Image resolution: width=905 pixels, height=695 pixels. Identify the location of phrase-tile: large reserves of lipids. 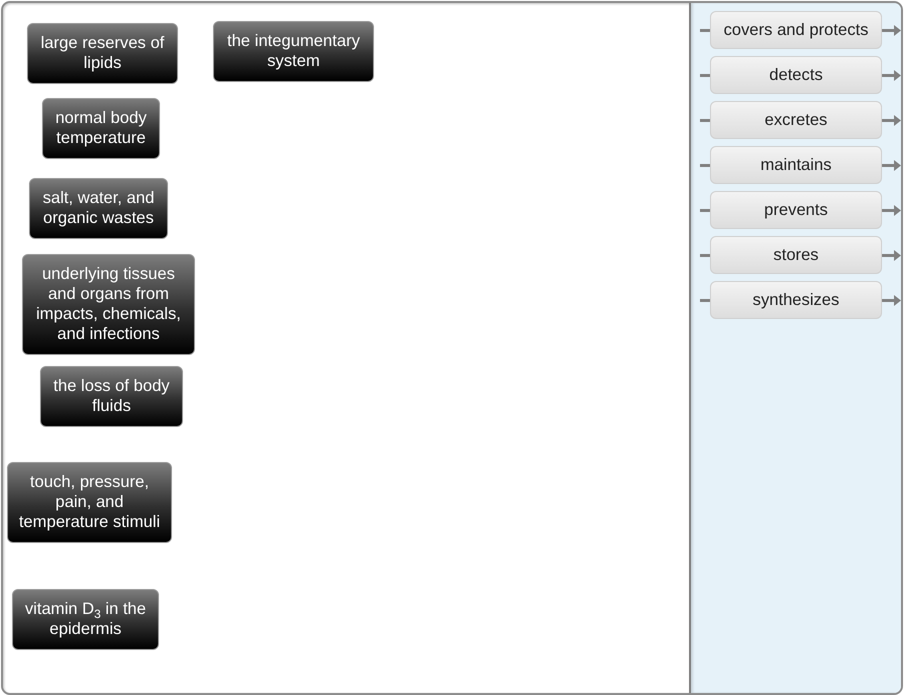
(102, 53).